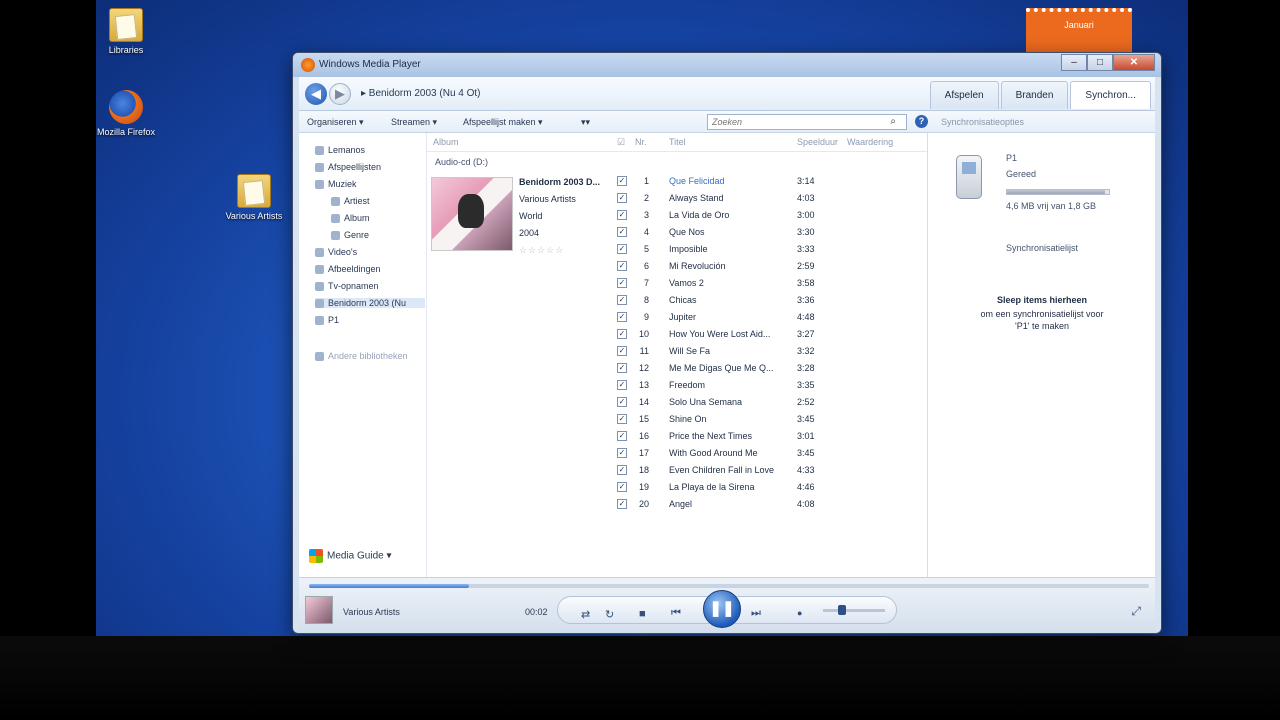  I want to click on track-row: ✓ 3 La Vida de Oro 3:00, so click(772, 215).